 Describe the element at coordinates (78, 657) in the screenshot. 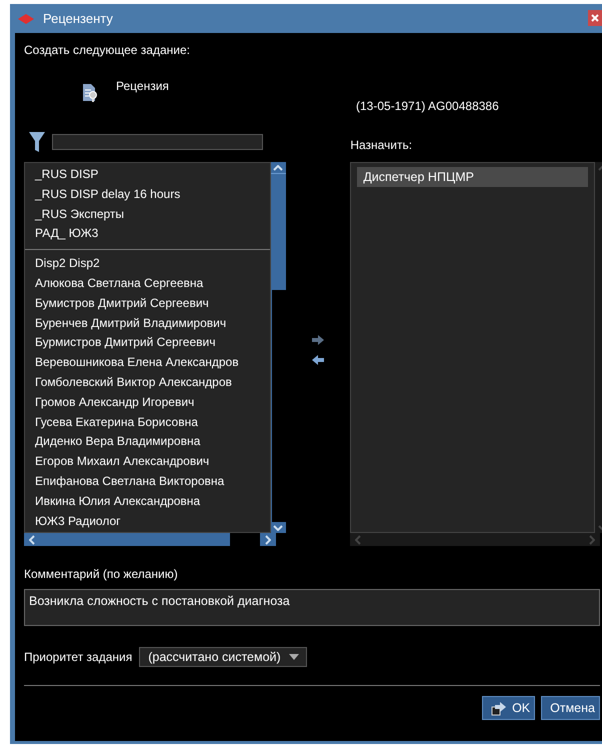

I see `priority-label: Приоритет задания` at that location.